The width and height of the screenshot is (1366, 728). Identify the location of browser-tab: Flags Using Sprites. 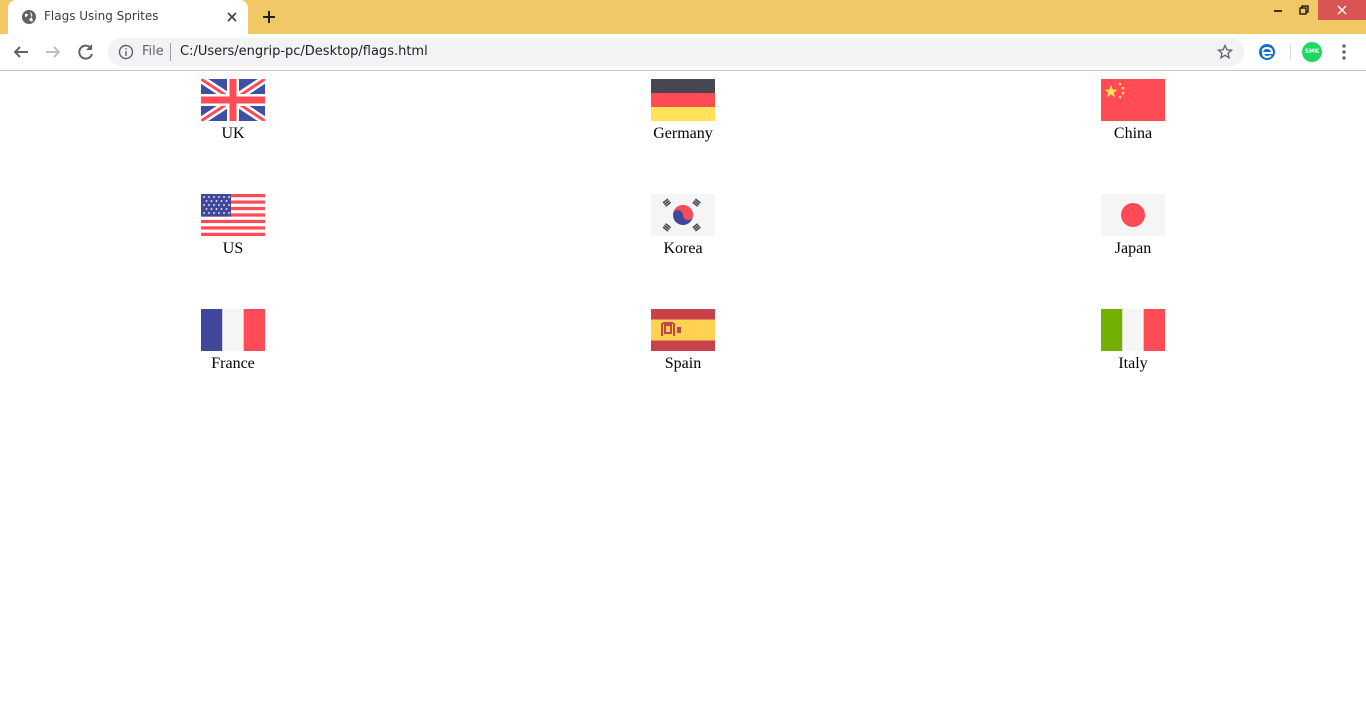
(128, 17).